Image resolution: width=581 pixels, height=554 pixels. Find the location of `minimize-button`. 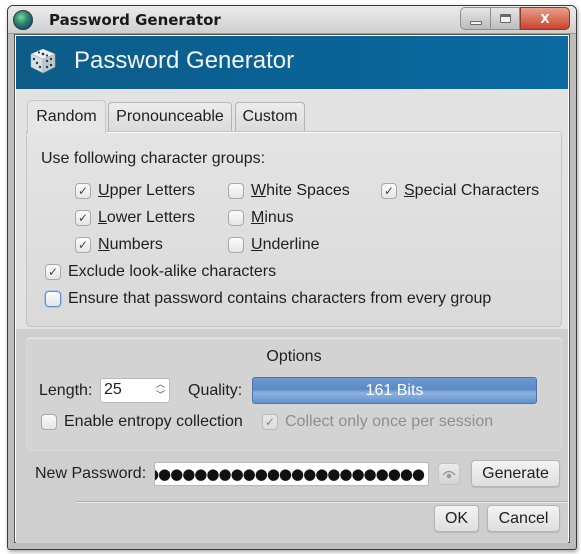

minimize-button is located at coordinates (475, 18).